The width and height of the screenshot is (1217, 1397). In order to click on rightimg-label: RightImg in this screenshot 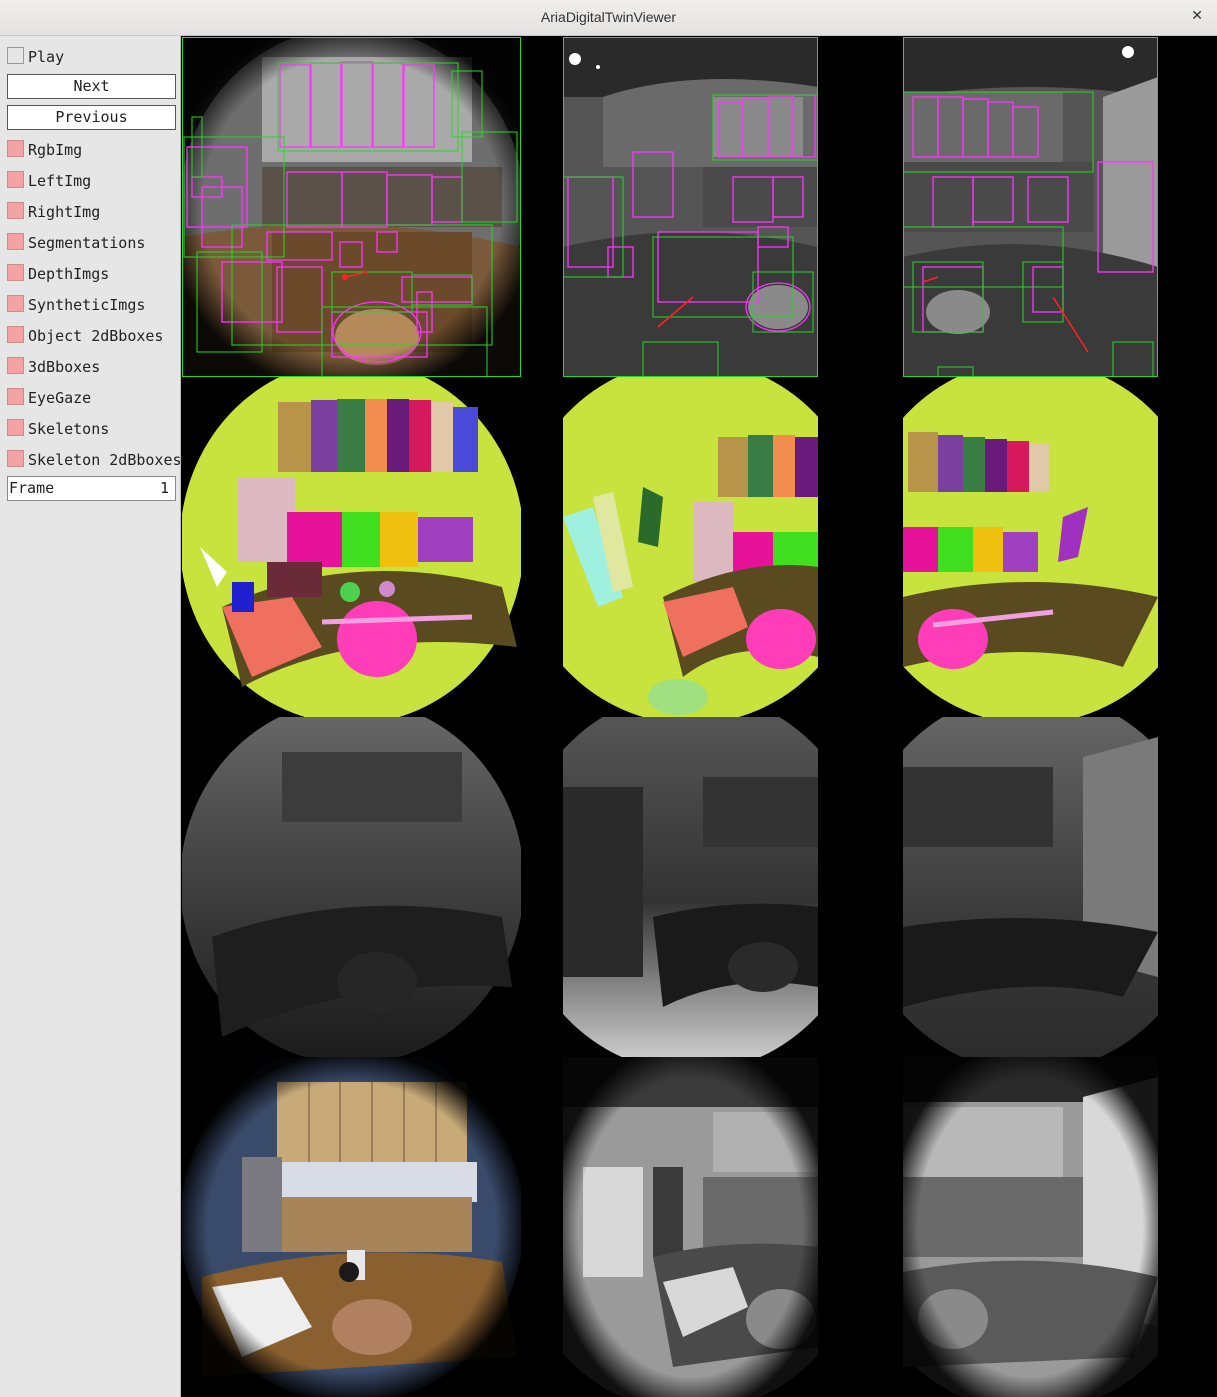, I will do `click(64, 212)`.